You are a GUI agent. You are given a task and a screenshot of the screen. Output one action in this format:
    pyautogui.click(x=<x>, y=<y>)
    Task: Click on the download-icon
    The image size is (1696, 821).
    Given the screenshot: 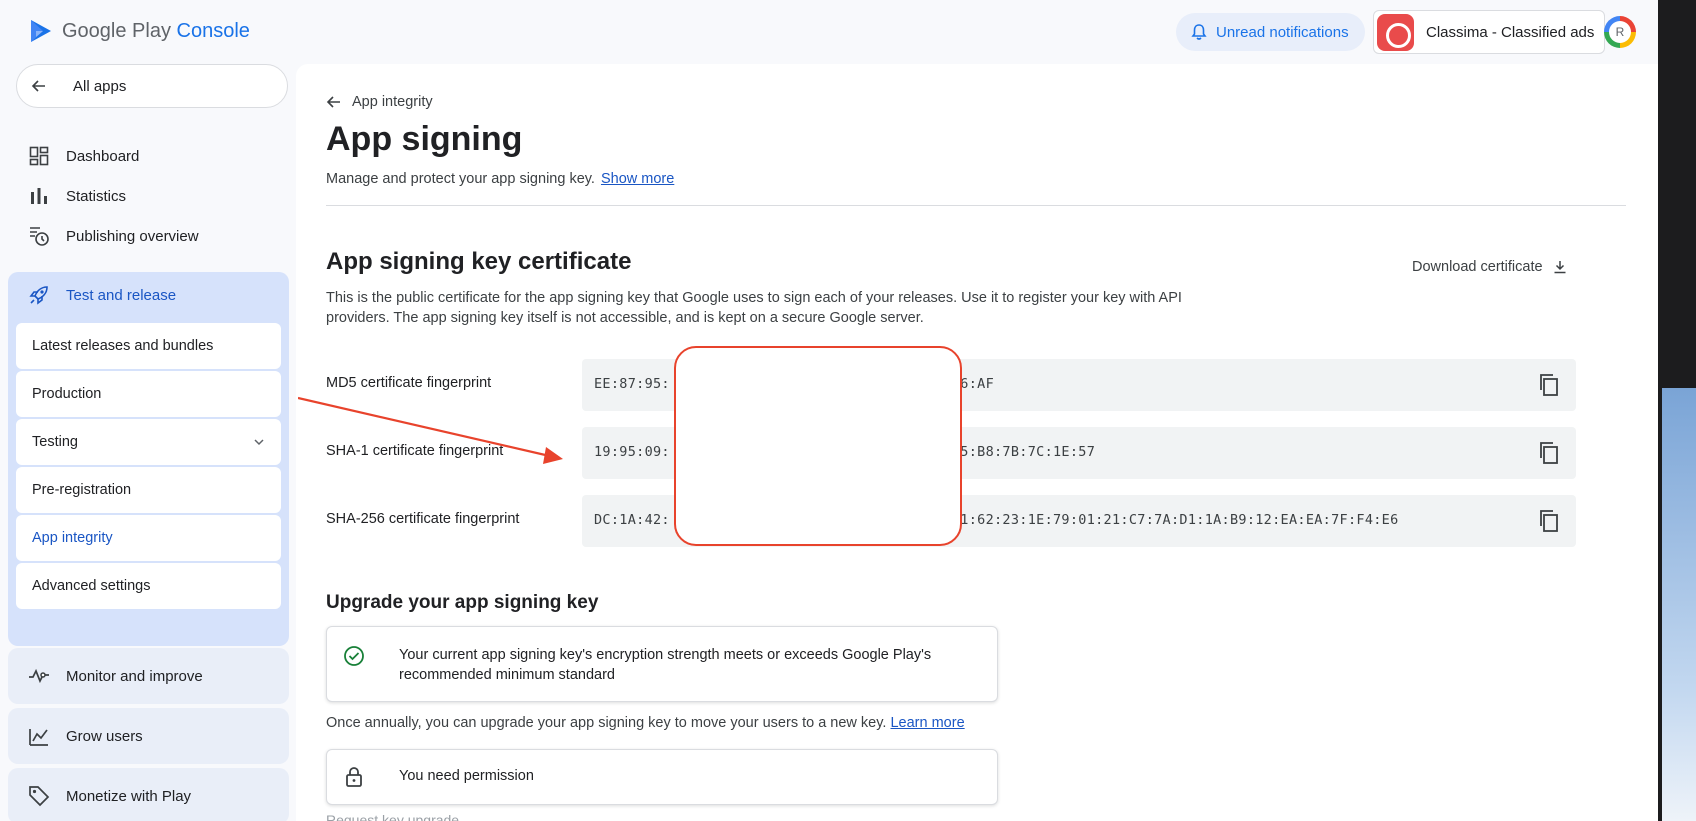 What is the action you would take?
    pyautogui.click(x=1560, y=267)
    